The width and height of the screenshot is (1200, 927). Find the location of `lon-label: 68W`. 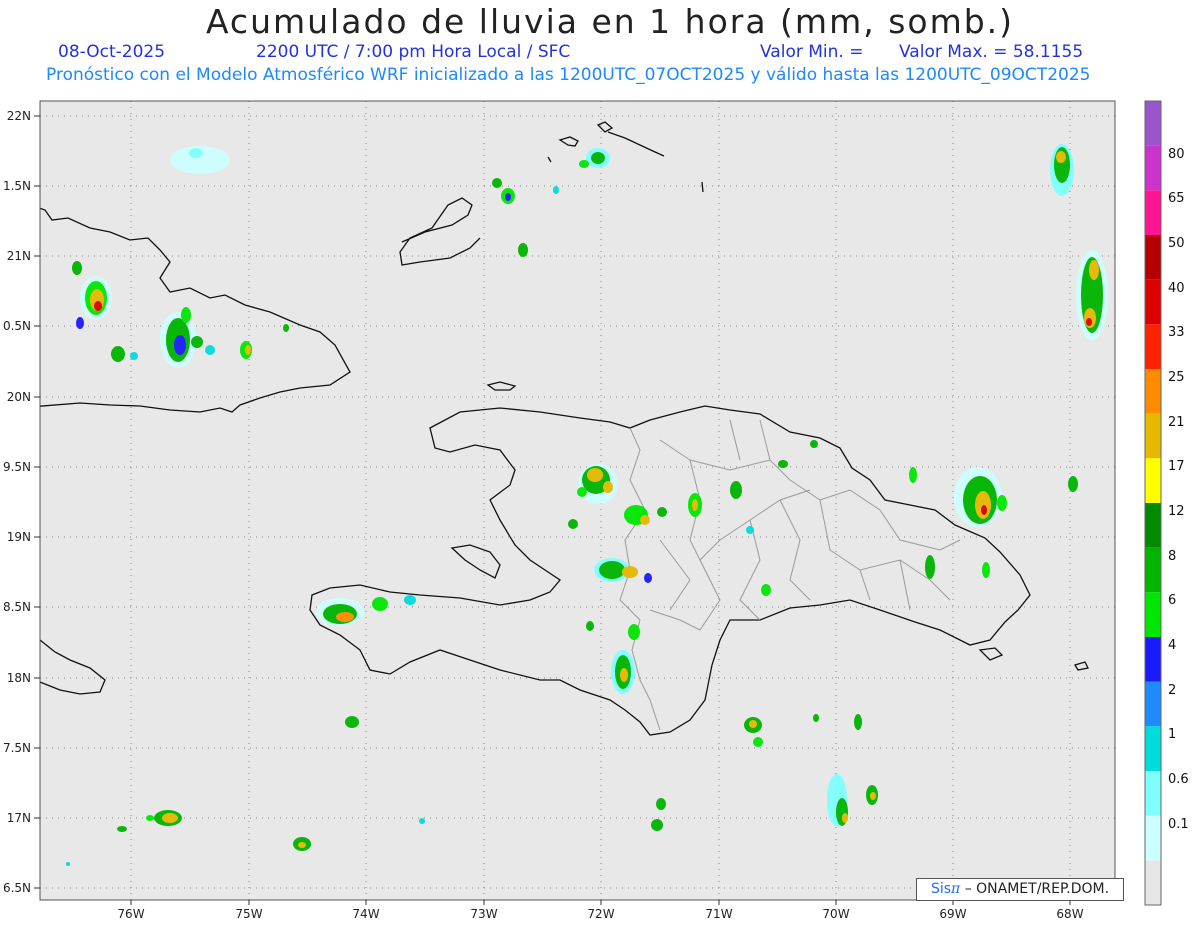

lon-label: 68W is located at coordinates (1069, 914).